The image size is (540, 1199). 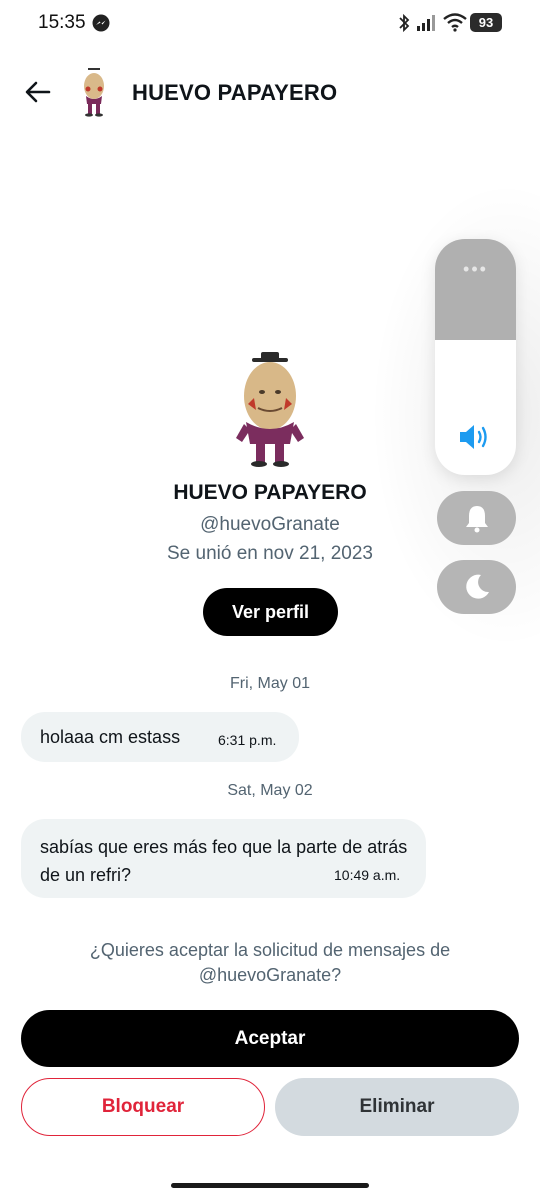 What do you see at coordinates (94, 93) in the screenshot?
I see `header-avatar` at bounding box center [94, 93].